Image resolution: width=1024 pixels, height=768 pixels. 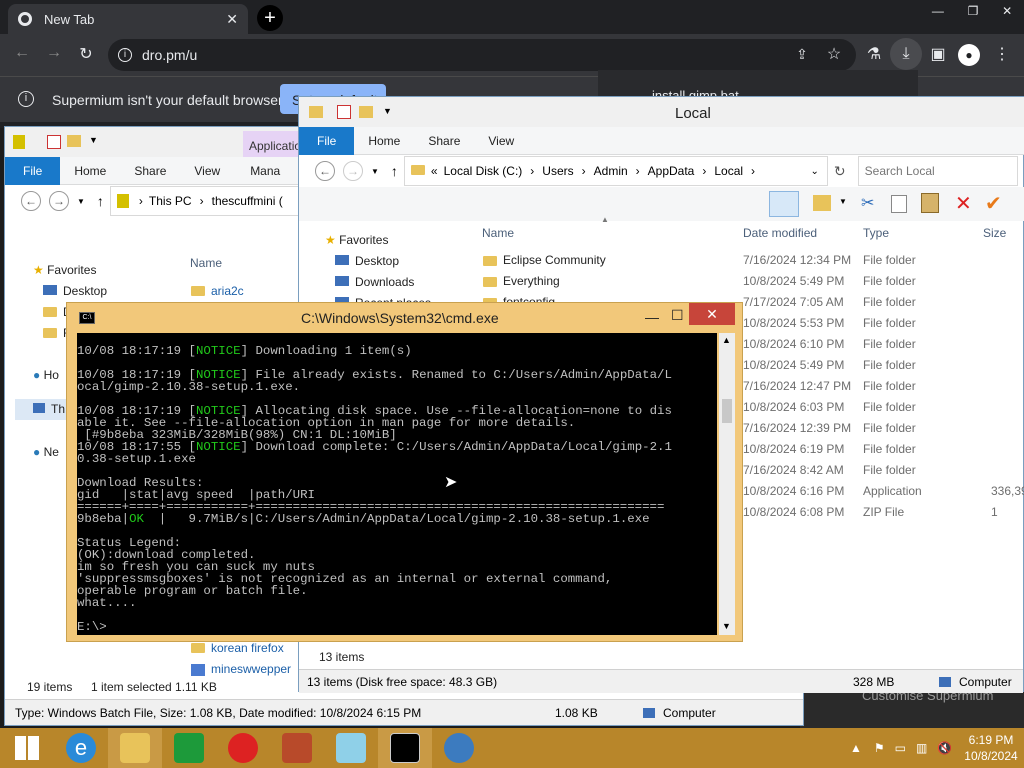 I want to click on forward-icon: →, so click(x=54, y=53).